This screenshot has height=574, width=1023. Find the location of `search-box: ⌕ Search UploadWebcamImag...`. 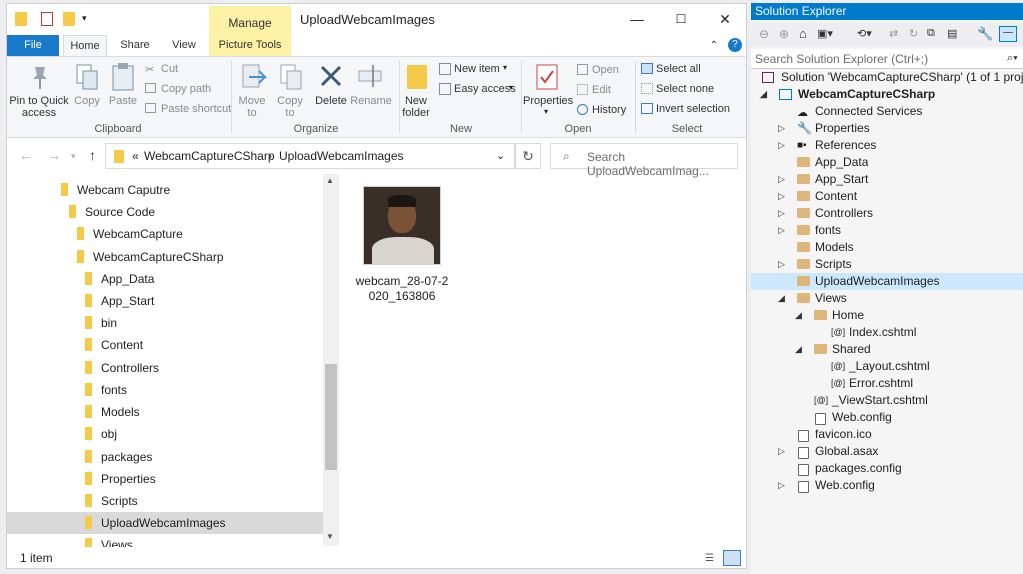

search-box: ⌕ Search UploadWebcamImag... is located at coordinates (644, 160).